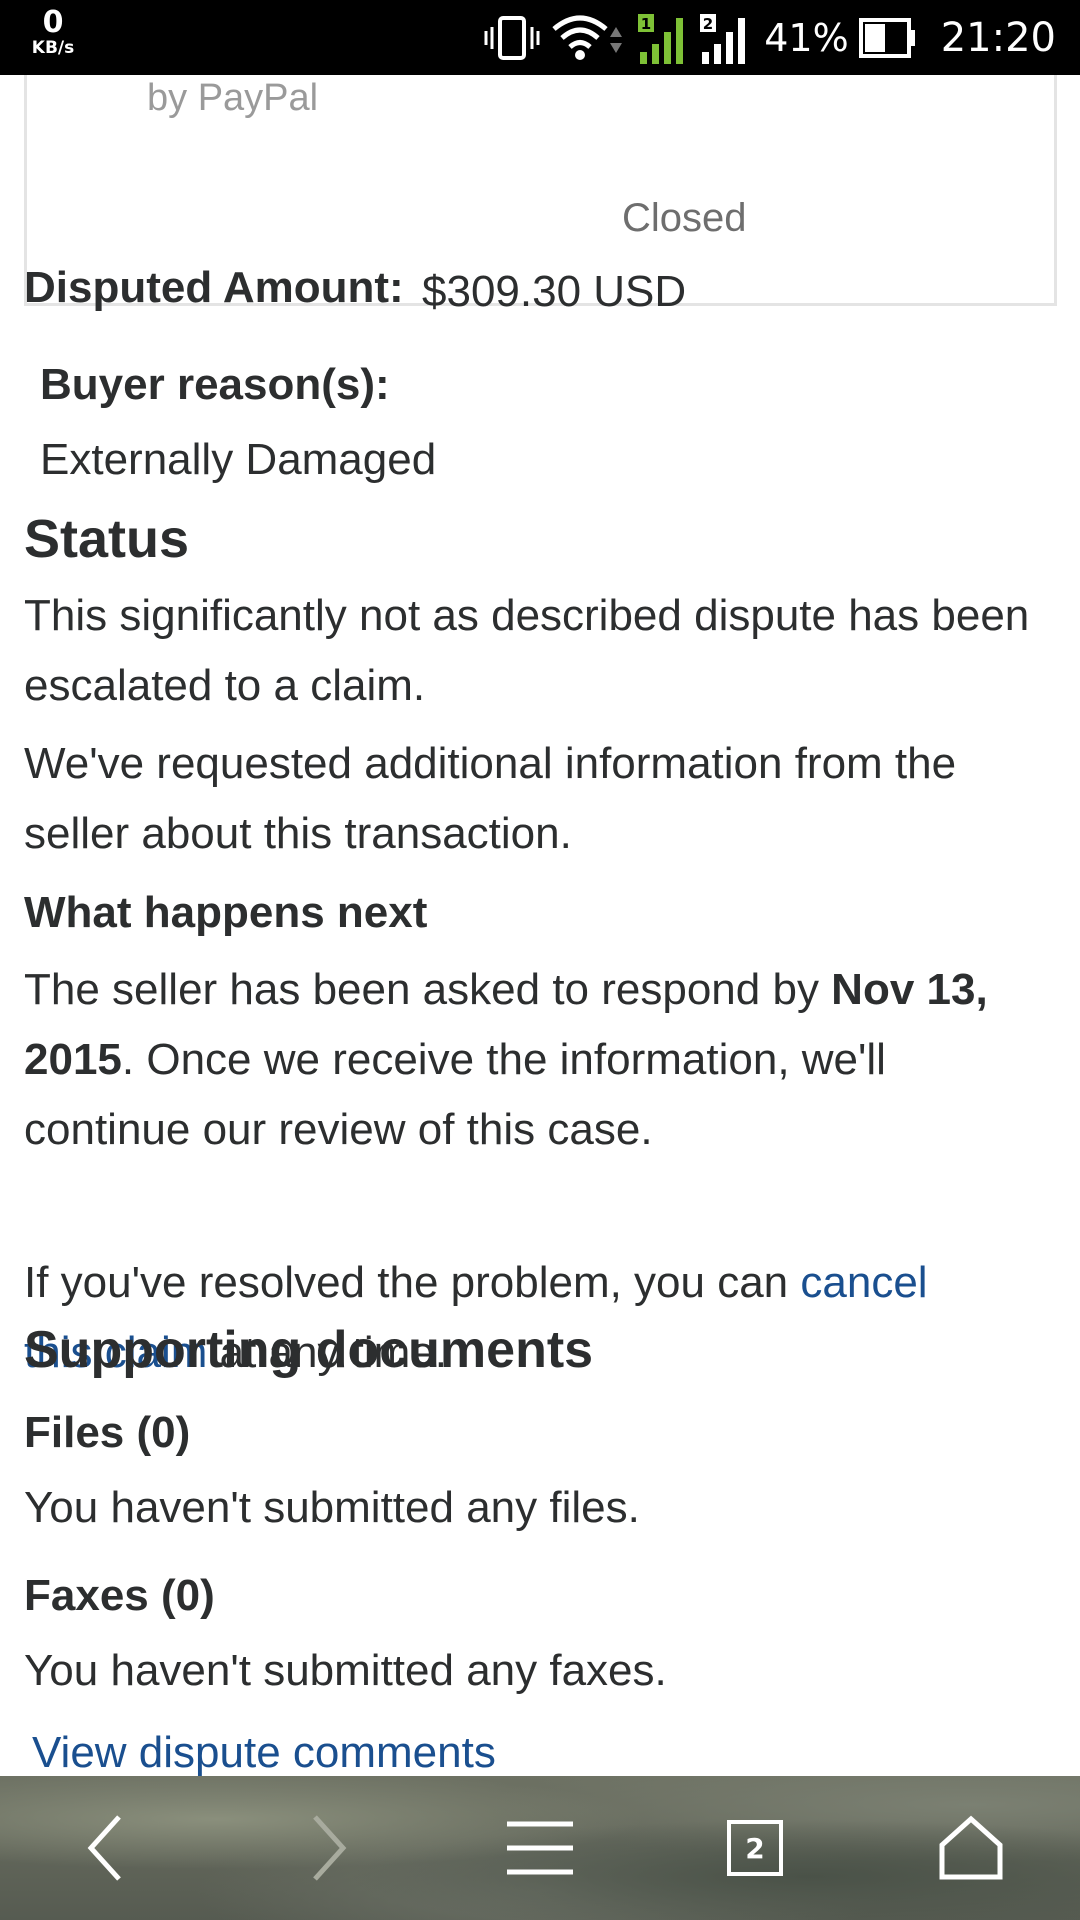 The image size is (1080, 1920). What do you see at coordinates (107, 539) in the screenshot?
I see `status-heading: Status` at bounding box center [107, 539].